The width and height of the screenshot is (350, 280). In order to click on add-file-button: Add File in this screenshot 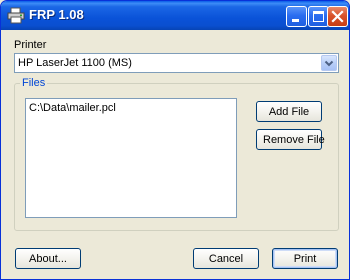, I will do `click(289, 111)`.